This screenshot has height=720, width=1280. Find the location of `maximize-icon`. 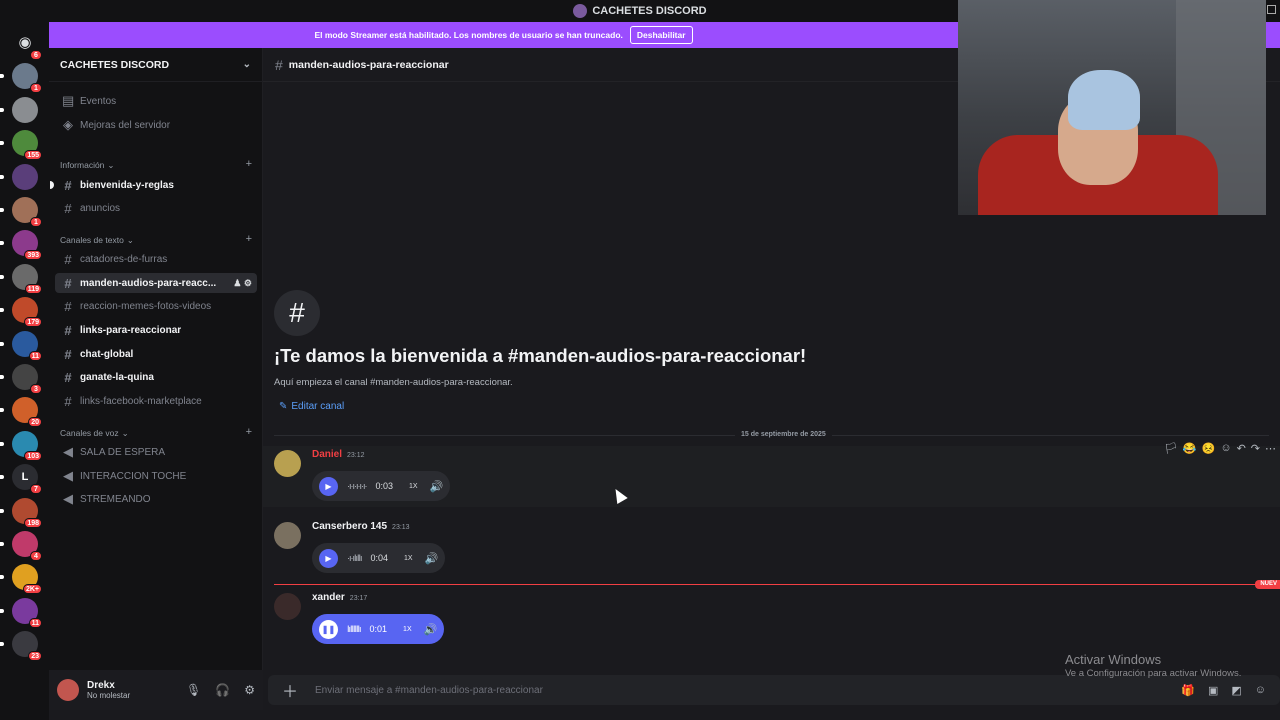

maximize-icon is located at coordinates (1271, 9).